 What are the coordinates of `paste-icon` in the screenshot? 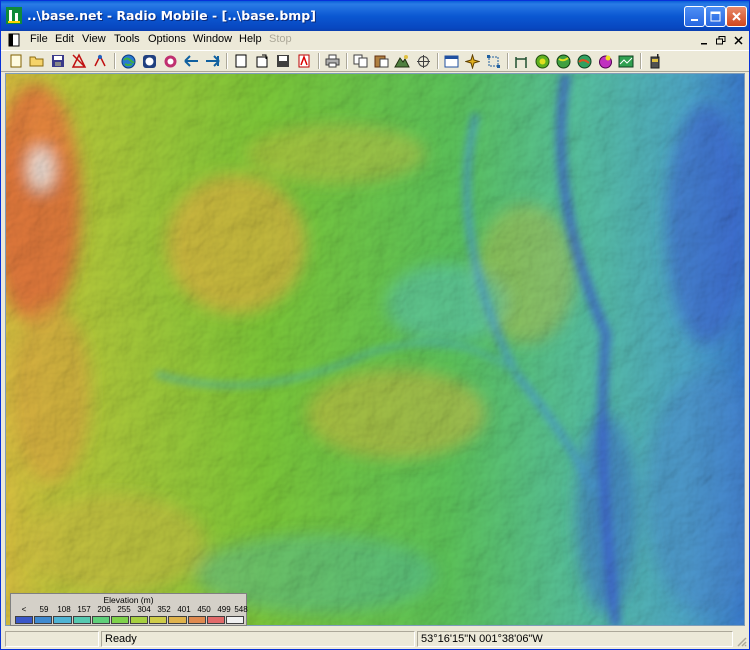 It's located at (381, 61).